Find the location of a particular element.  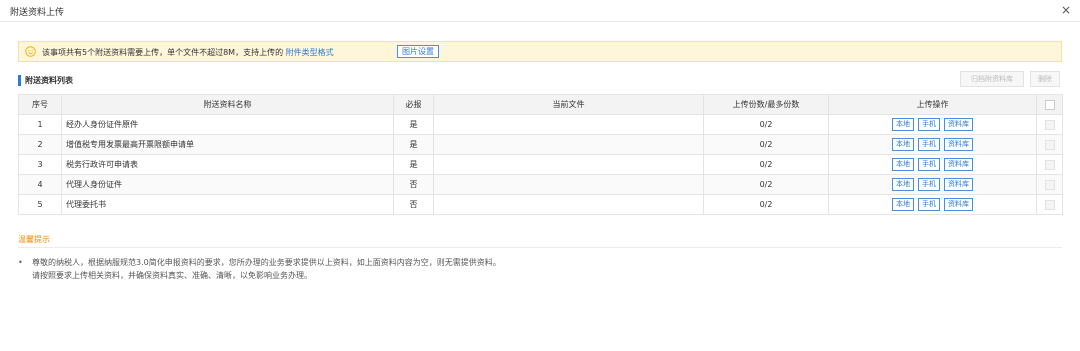

header-count: 上传份数/最多份数 is located at coordinates (766, 104).